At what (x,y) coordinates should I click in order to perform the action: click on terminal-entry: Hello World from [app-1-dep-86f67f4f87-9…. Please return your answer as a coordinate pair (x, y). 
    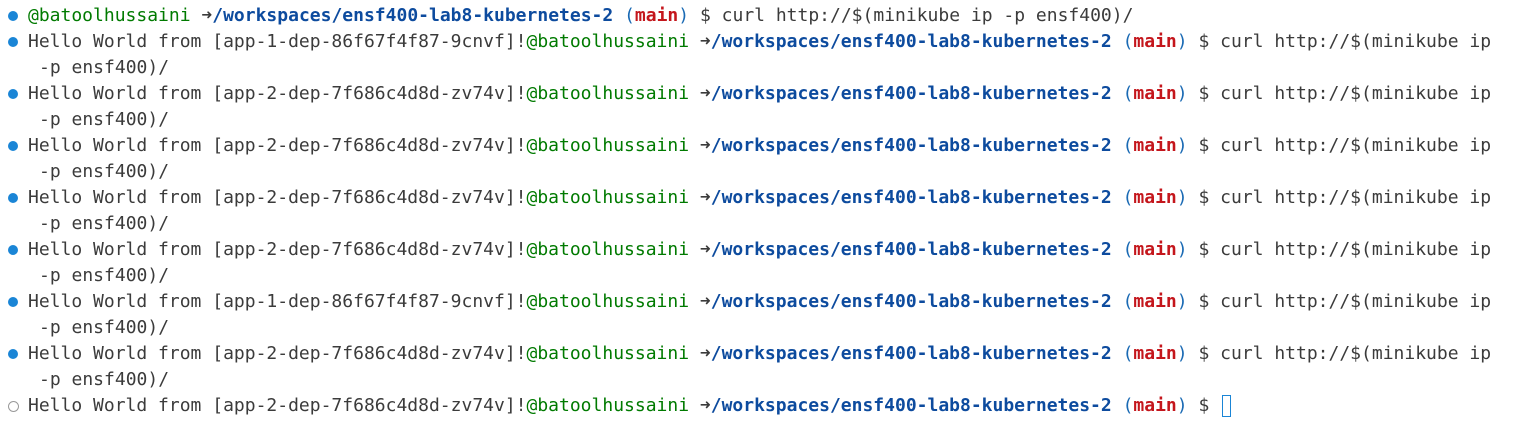
    Looking at the image, I should click on (766, 315).